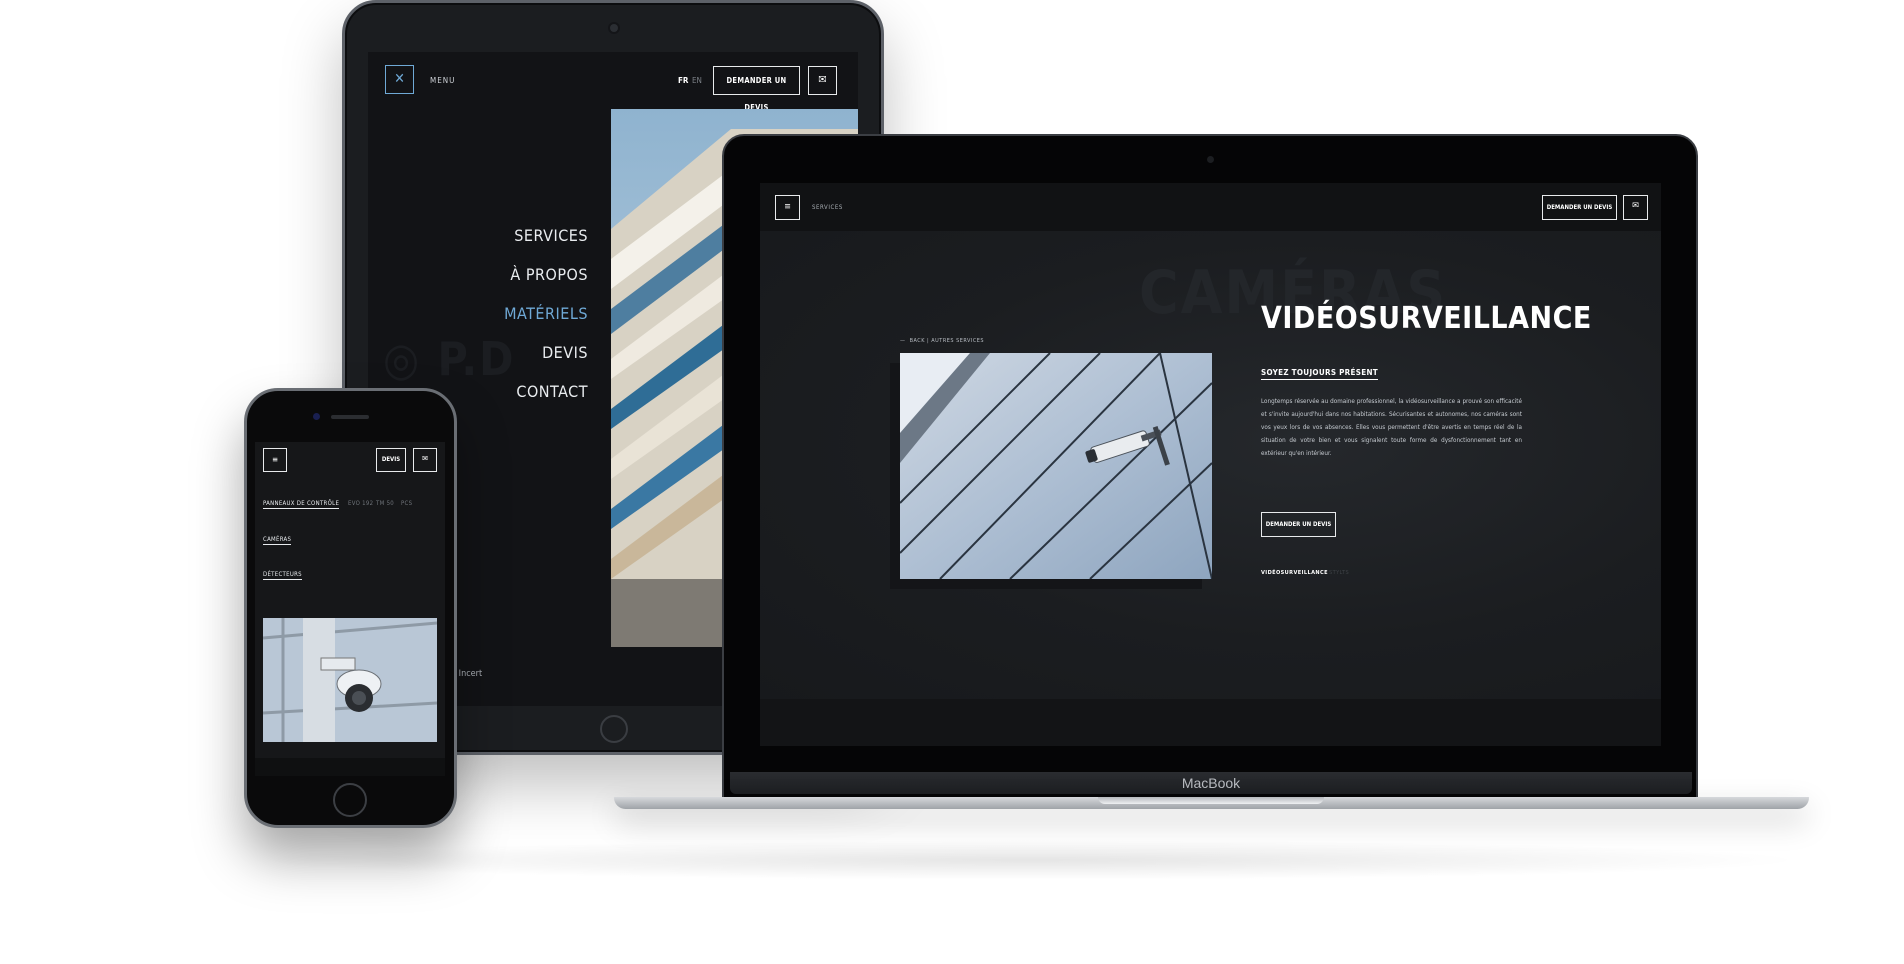 This screenshot has height=964, width=1904. I want to click on category-cameras: CAMÉRAS, so click(277, 540).